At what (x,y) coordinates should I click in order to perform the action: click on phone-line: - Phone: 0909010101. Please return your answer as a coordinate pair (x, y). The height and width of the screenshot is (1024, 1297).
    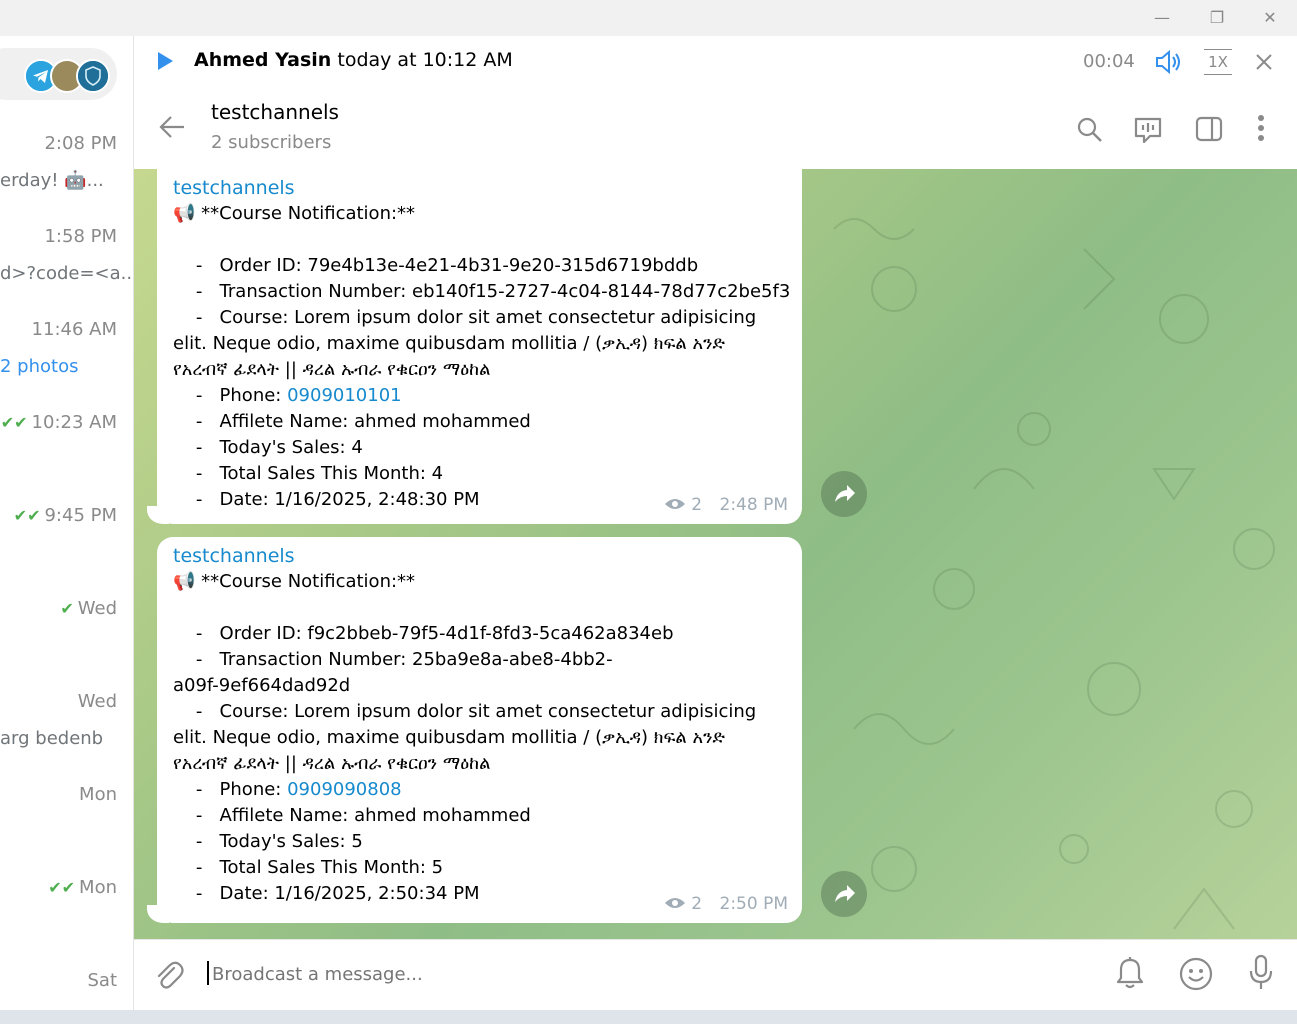
    Looking at the image, I should click on (479, 396).